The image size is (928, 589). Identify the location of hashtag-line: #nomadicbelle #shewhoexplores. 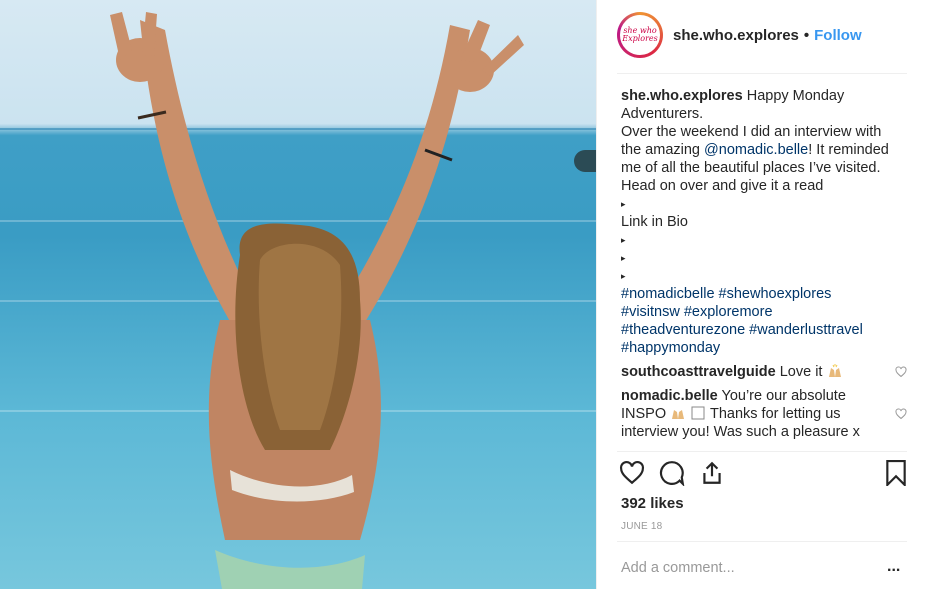
(764, 294).